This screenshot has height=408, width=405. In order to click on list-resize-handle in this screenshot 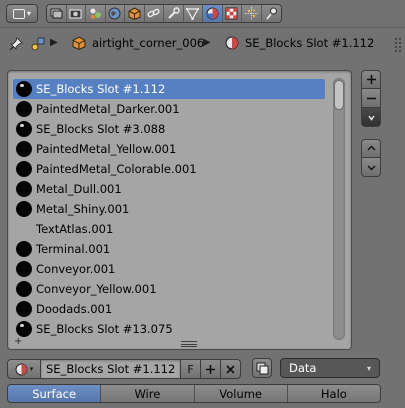, I will do `click(189, 344)`.